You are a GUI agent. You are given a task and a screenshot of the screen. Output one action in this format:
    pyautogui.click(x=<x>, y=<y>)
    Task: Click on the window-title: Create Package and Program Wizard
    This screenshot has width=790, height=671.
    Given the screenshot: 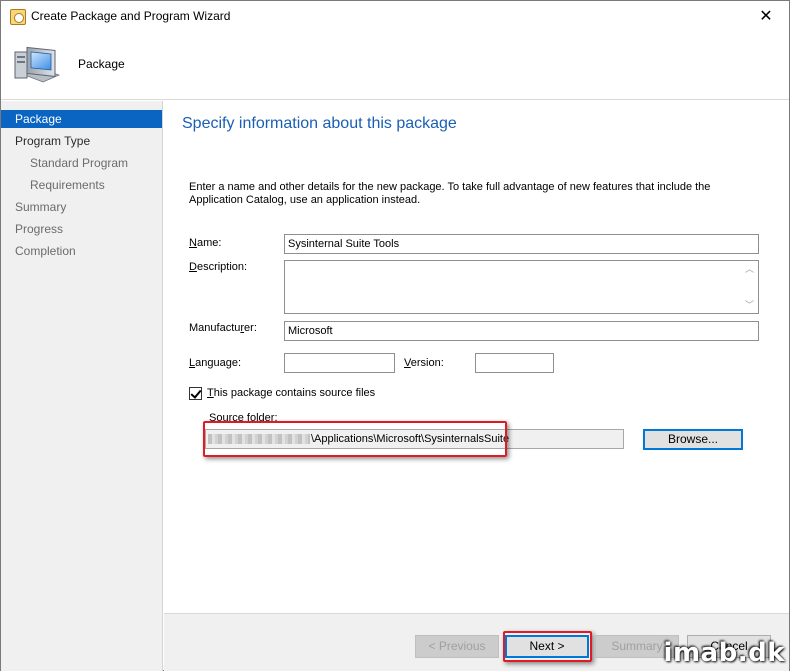 What is the action you would take?
    pyautogui.click(x=131, y=16)
    